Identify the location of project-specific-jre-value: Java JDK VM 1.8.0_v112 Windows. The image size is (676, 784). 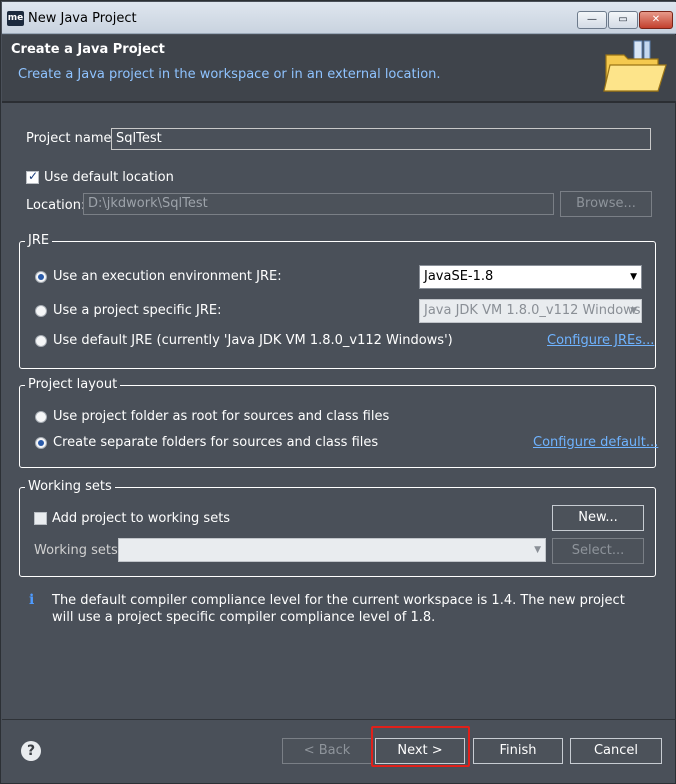
(532, 310).